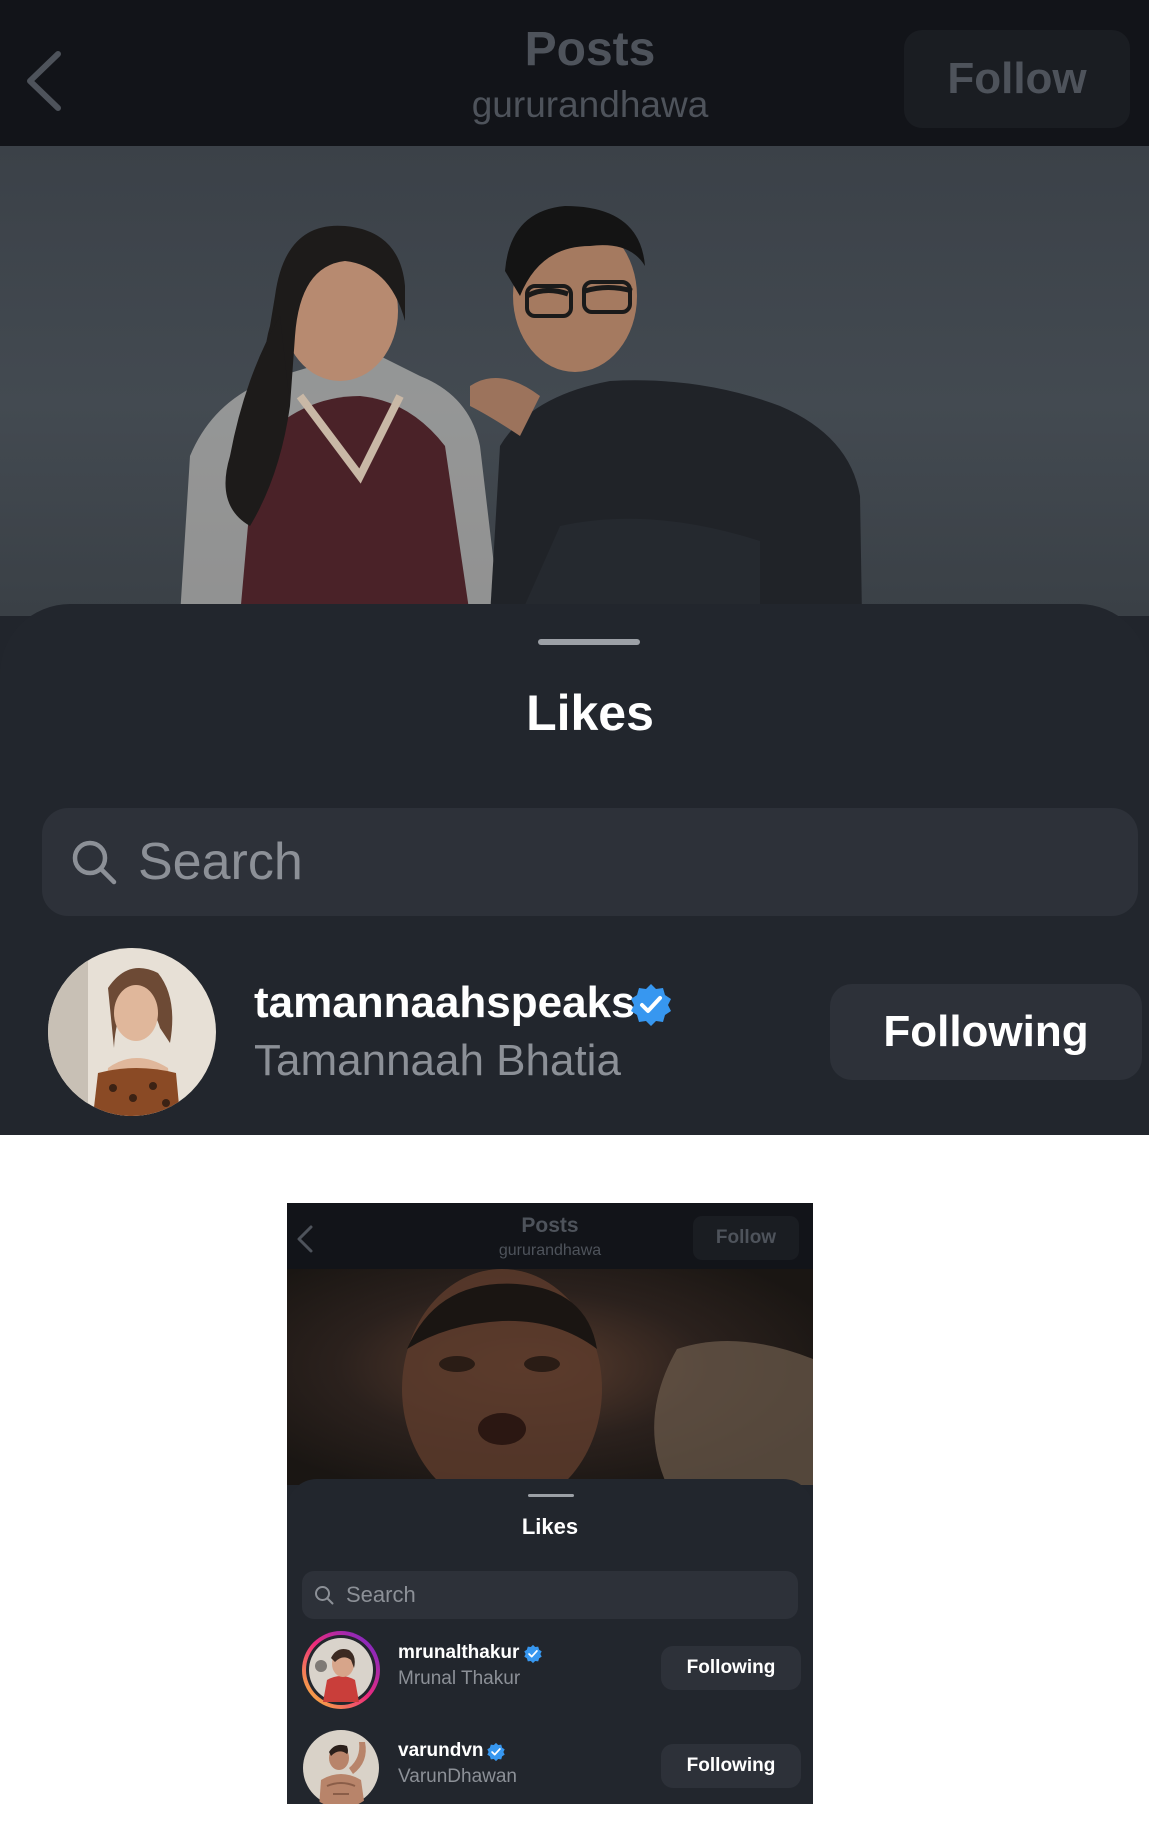 The image size is (1149, 1831). I want to click on list-item: mrunalthakur Mrunal Thakur Following, so click(550, 1675).